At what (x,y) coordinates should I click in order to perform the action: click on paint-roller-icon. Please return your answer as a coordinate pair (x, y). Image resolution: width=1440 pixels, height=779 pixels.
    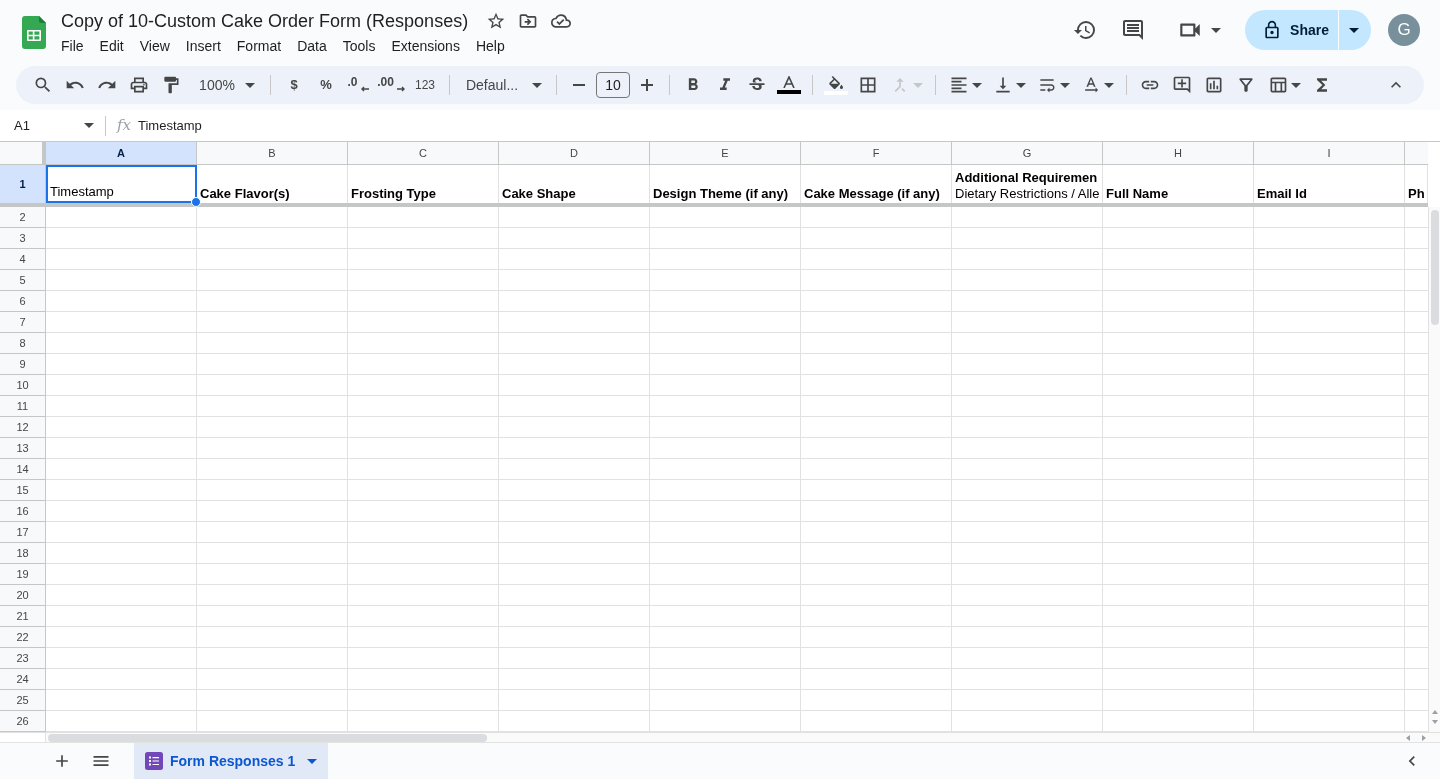
    Looking at the image, I should click on (171, 85).